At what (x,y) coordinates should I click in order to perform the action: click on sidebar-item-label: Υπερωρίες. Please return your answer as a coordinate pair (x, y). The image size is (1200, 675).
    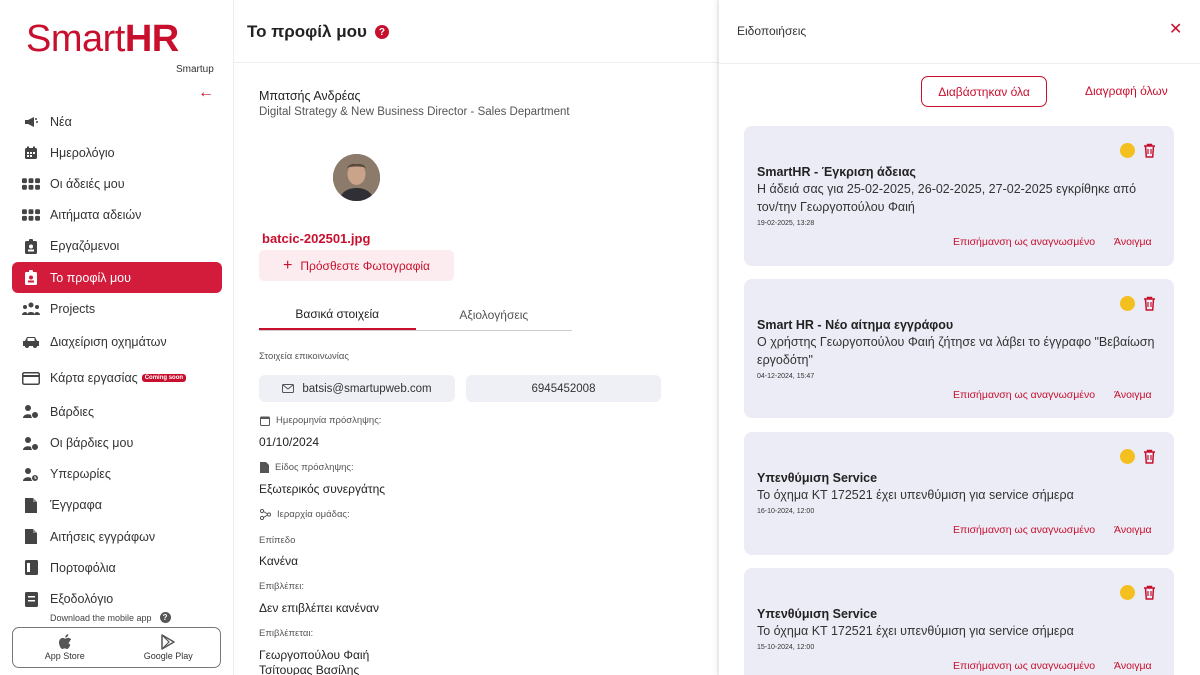
    Looking at the image, I should click on (80, 474).